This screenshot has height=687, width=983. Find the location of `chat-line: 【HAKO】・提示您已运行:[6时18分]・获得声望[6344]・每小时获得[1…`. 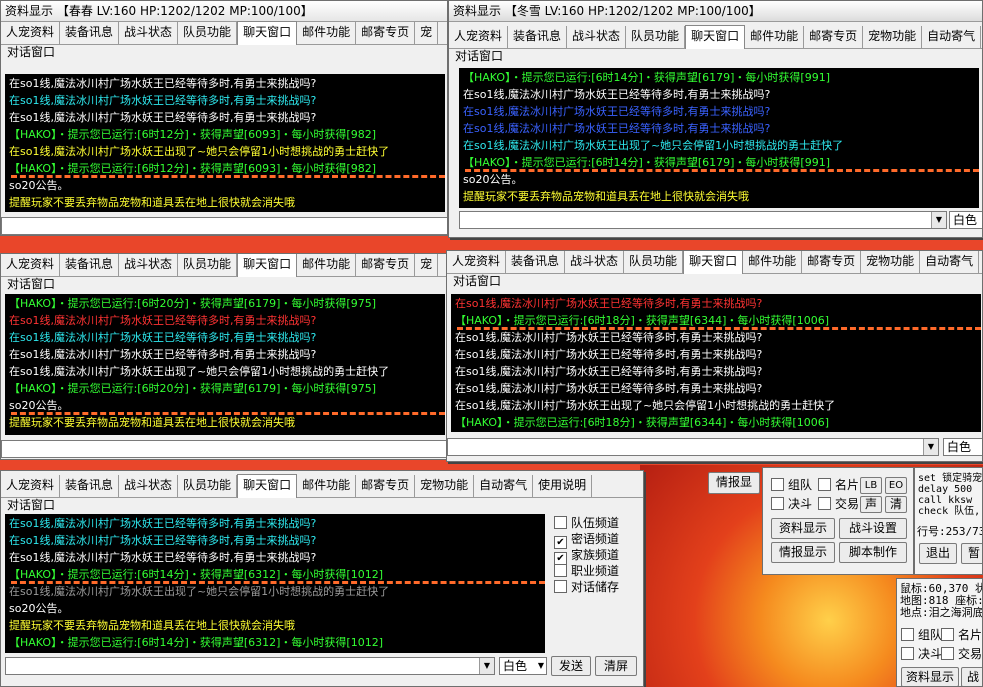

chat-line: 【HAKO】・提示您已运行:[6时18分]・获得声望[6344]・每小时获得[1… is located at coordinates (642, 422).